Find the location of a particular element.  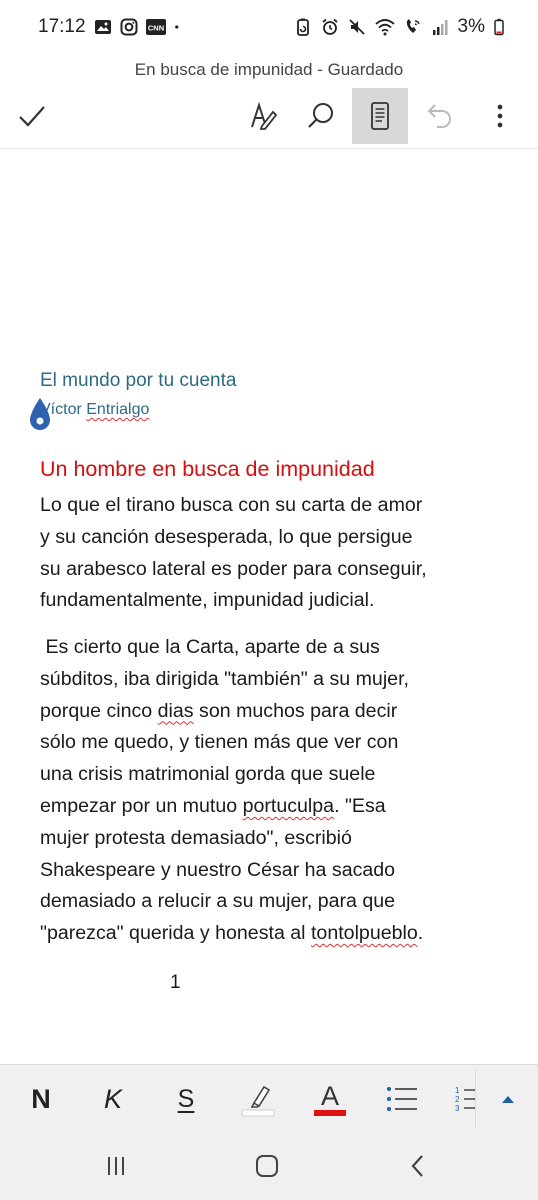

search-icon is located at coordinates (320, 115).